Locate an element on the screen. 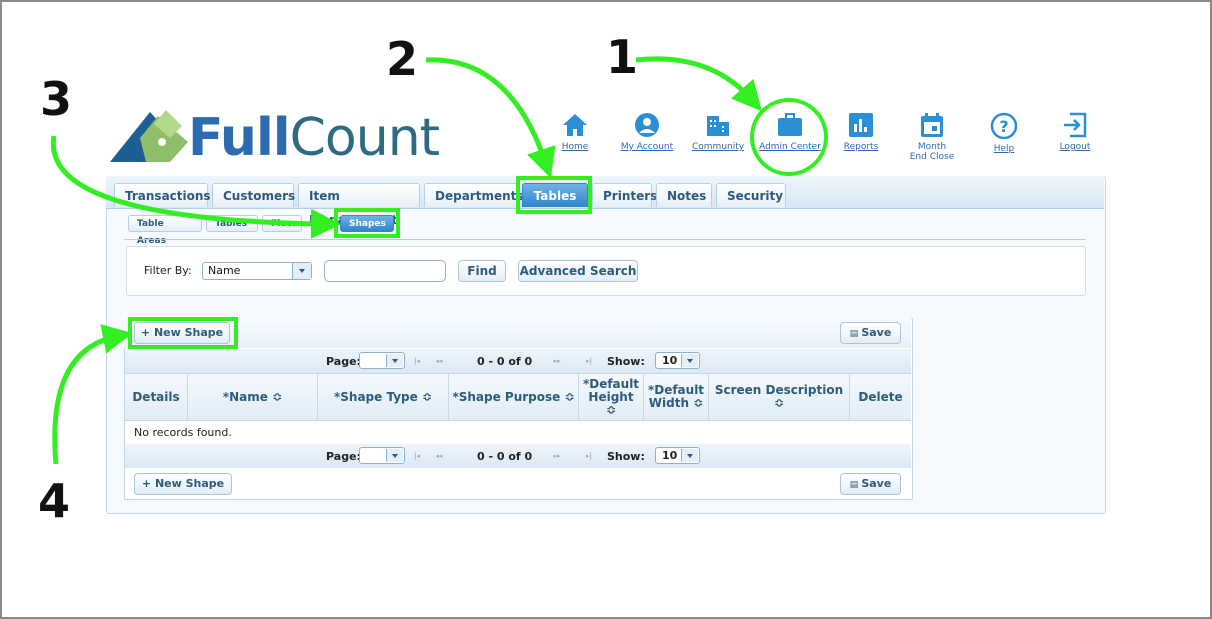 The image size is (1212, 619). annotation-number-1: 1 is located at coordinates (622, 57).